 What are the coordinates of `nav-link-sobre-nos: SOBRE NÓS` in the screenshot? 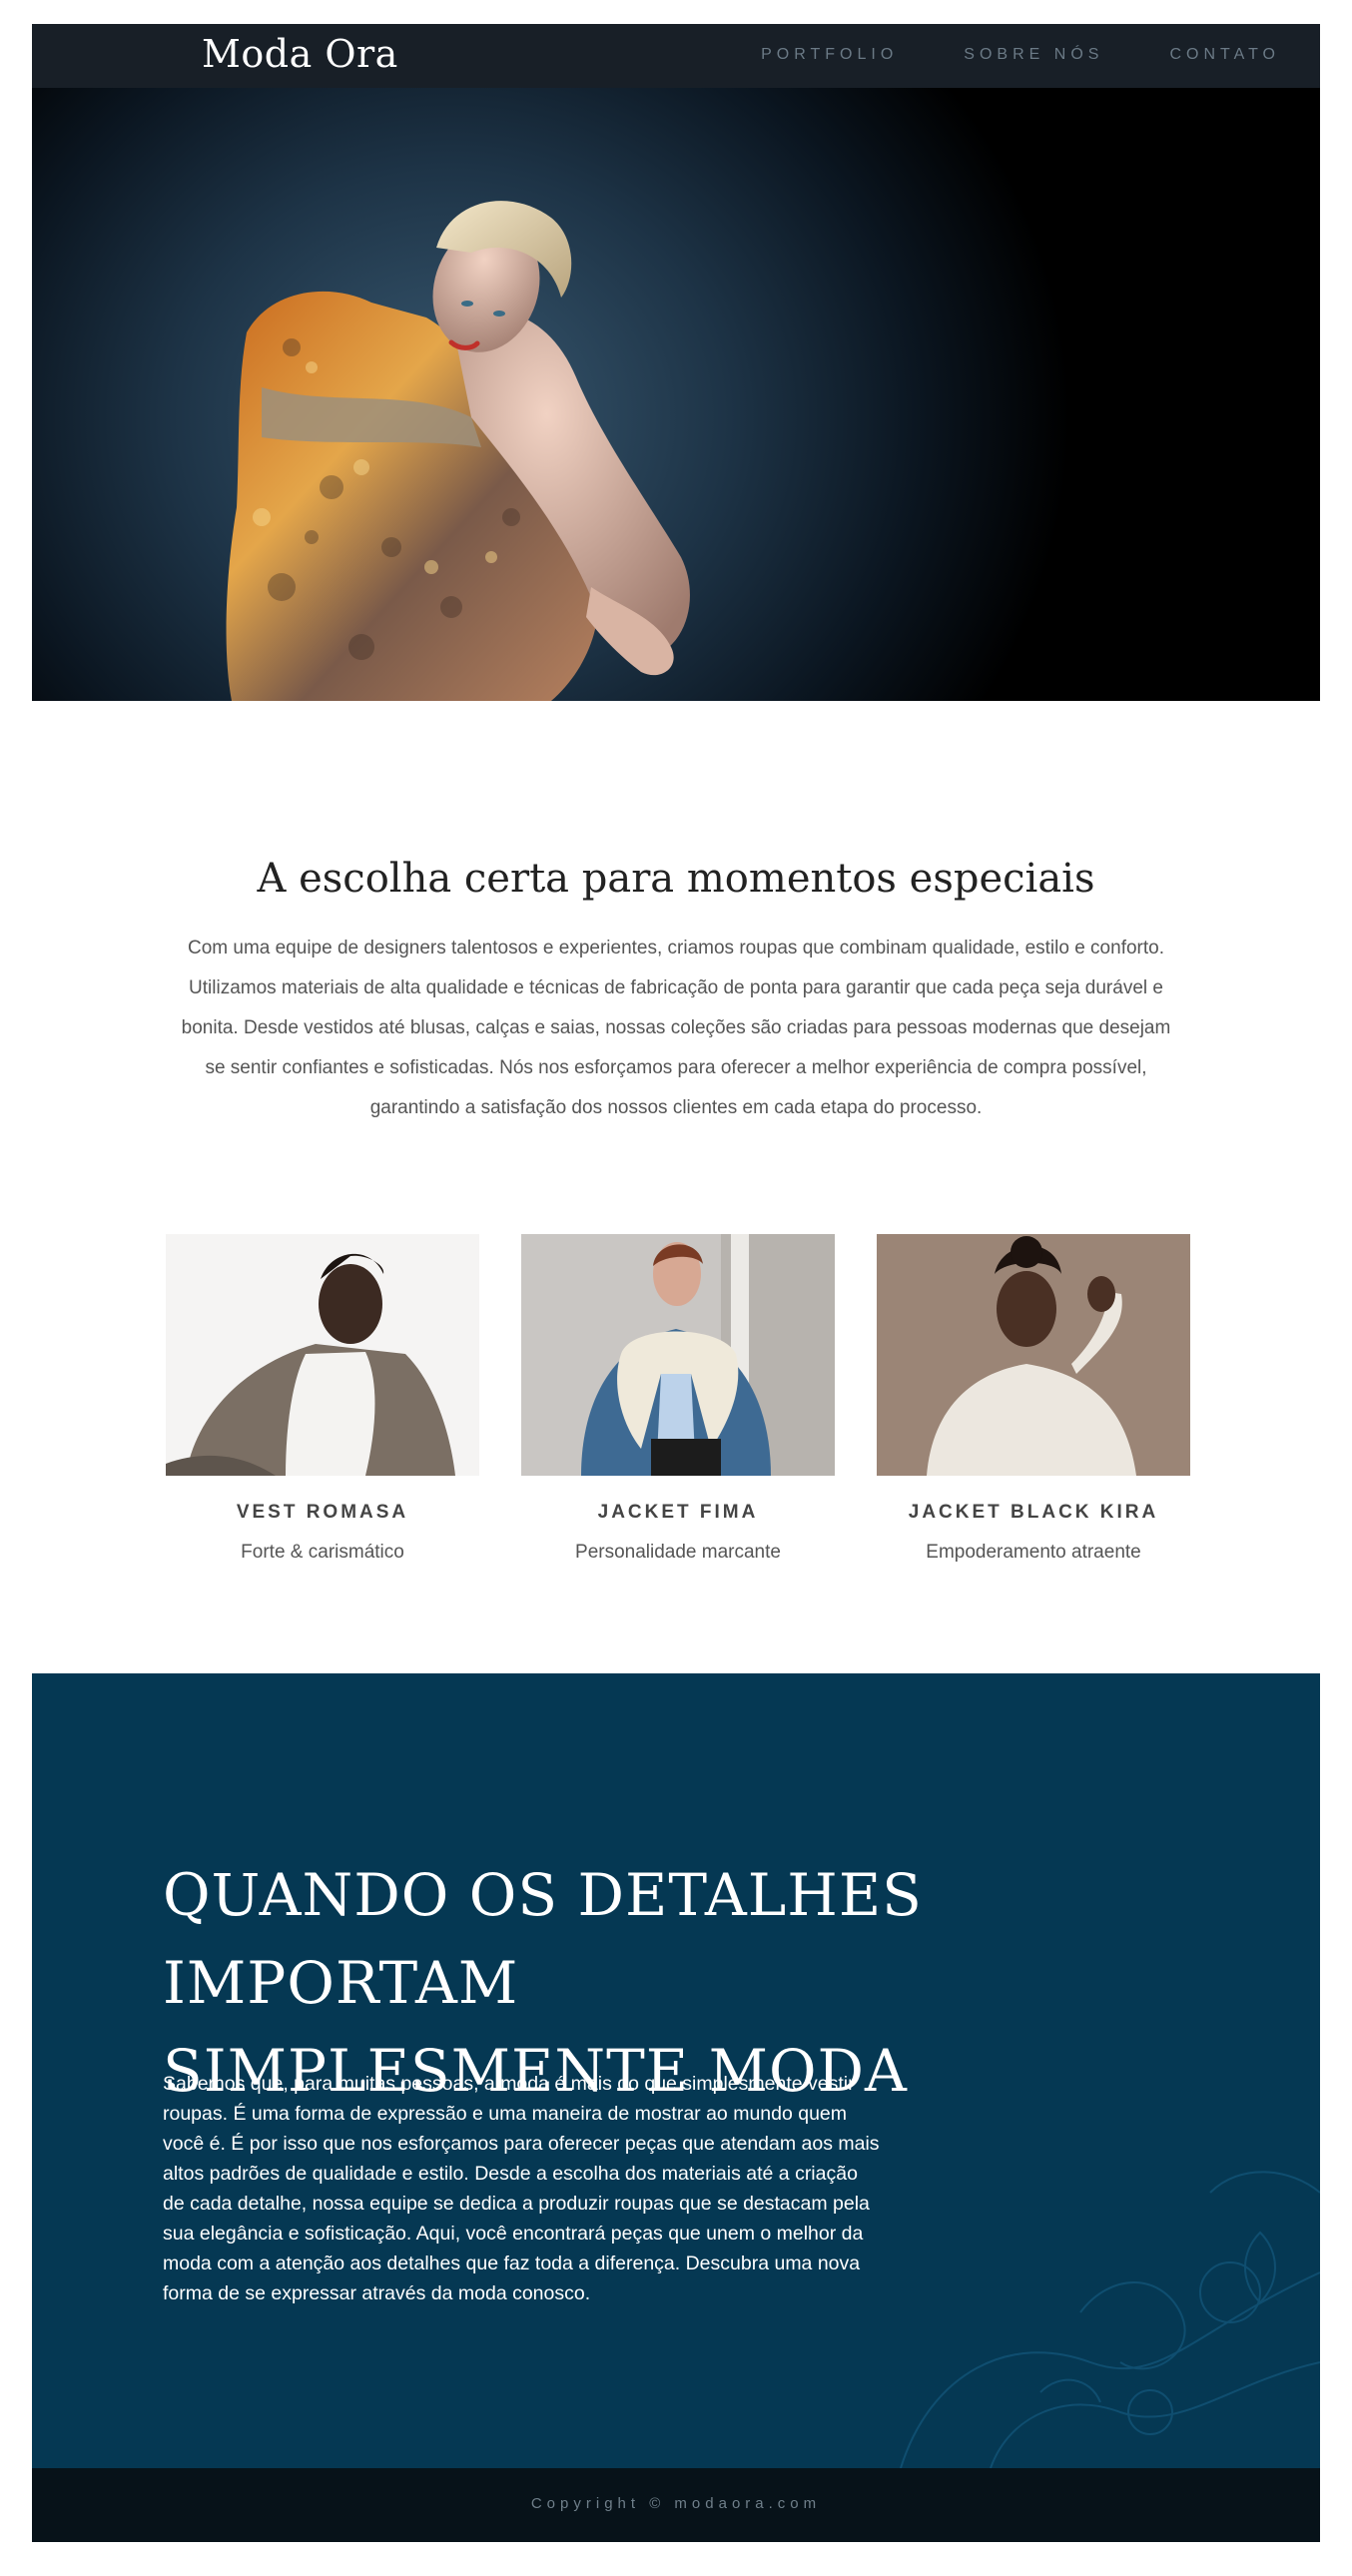 It's located at (1033, 55).